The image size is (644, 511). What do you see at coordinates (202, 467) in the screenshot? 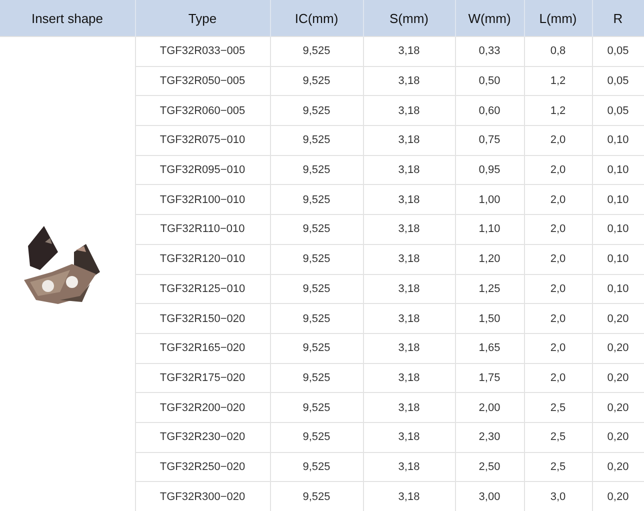
I see `table-cell: TGF32R250−020` at bounding box center [202, 467].